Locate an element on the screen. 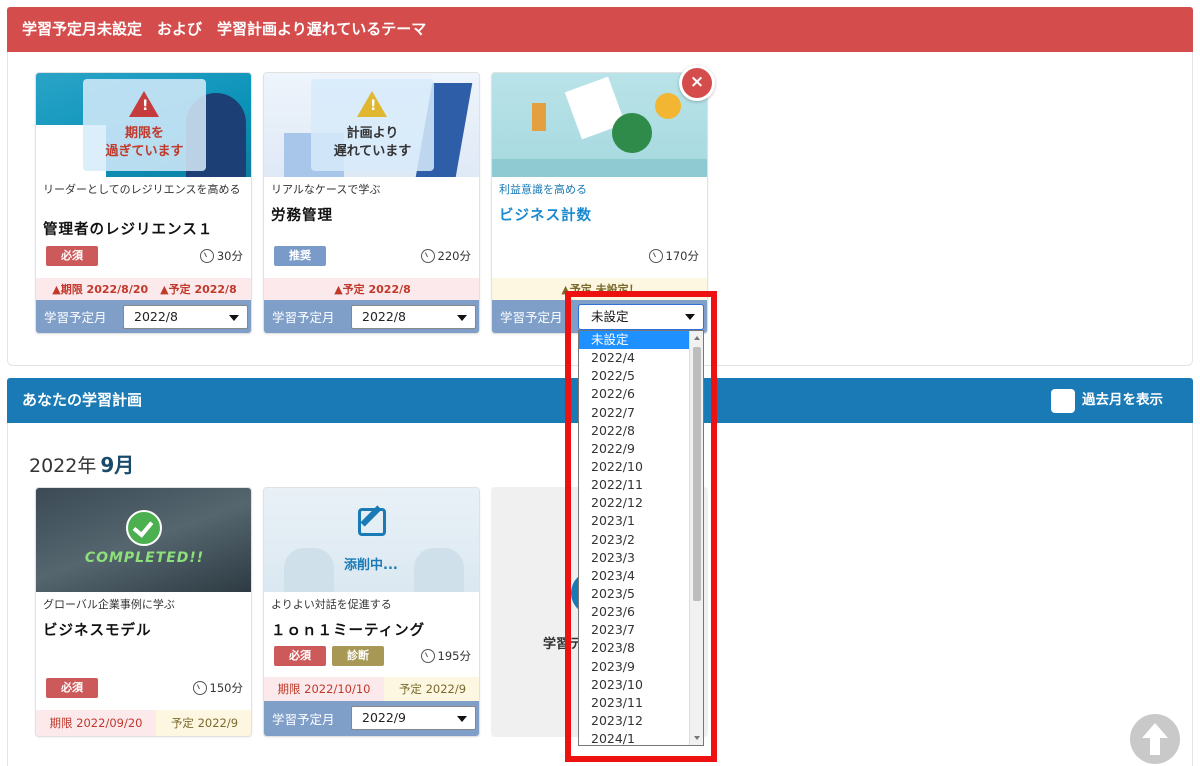 The image size is (1200, 766). card-subtitle: 利益意識を高める is located at coordinates (543, 189).